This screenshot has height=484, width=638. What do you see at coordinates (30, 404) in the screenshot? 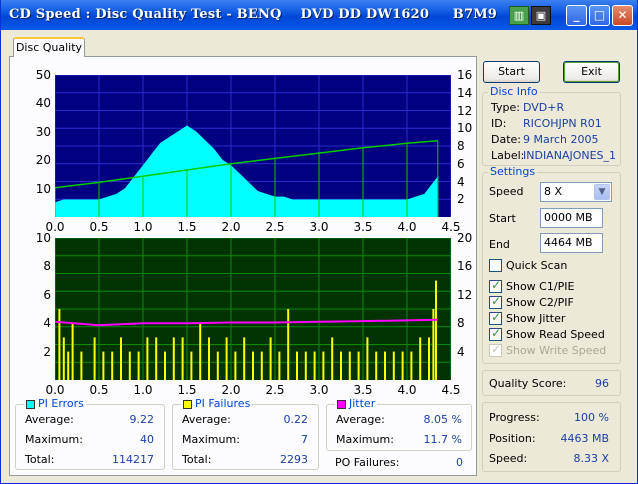
I see `pi-errors-swatch` at bounding box center [30, 404].